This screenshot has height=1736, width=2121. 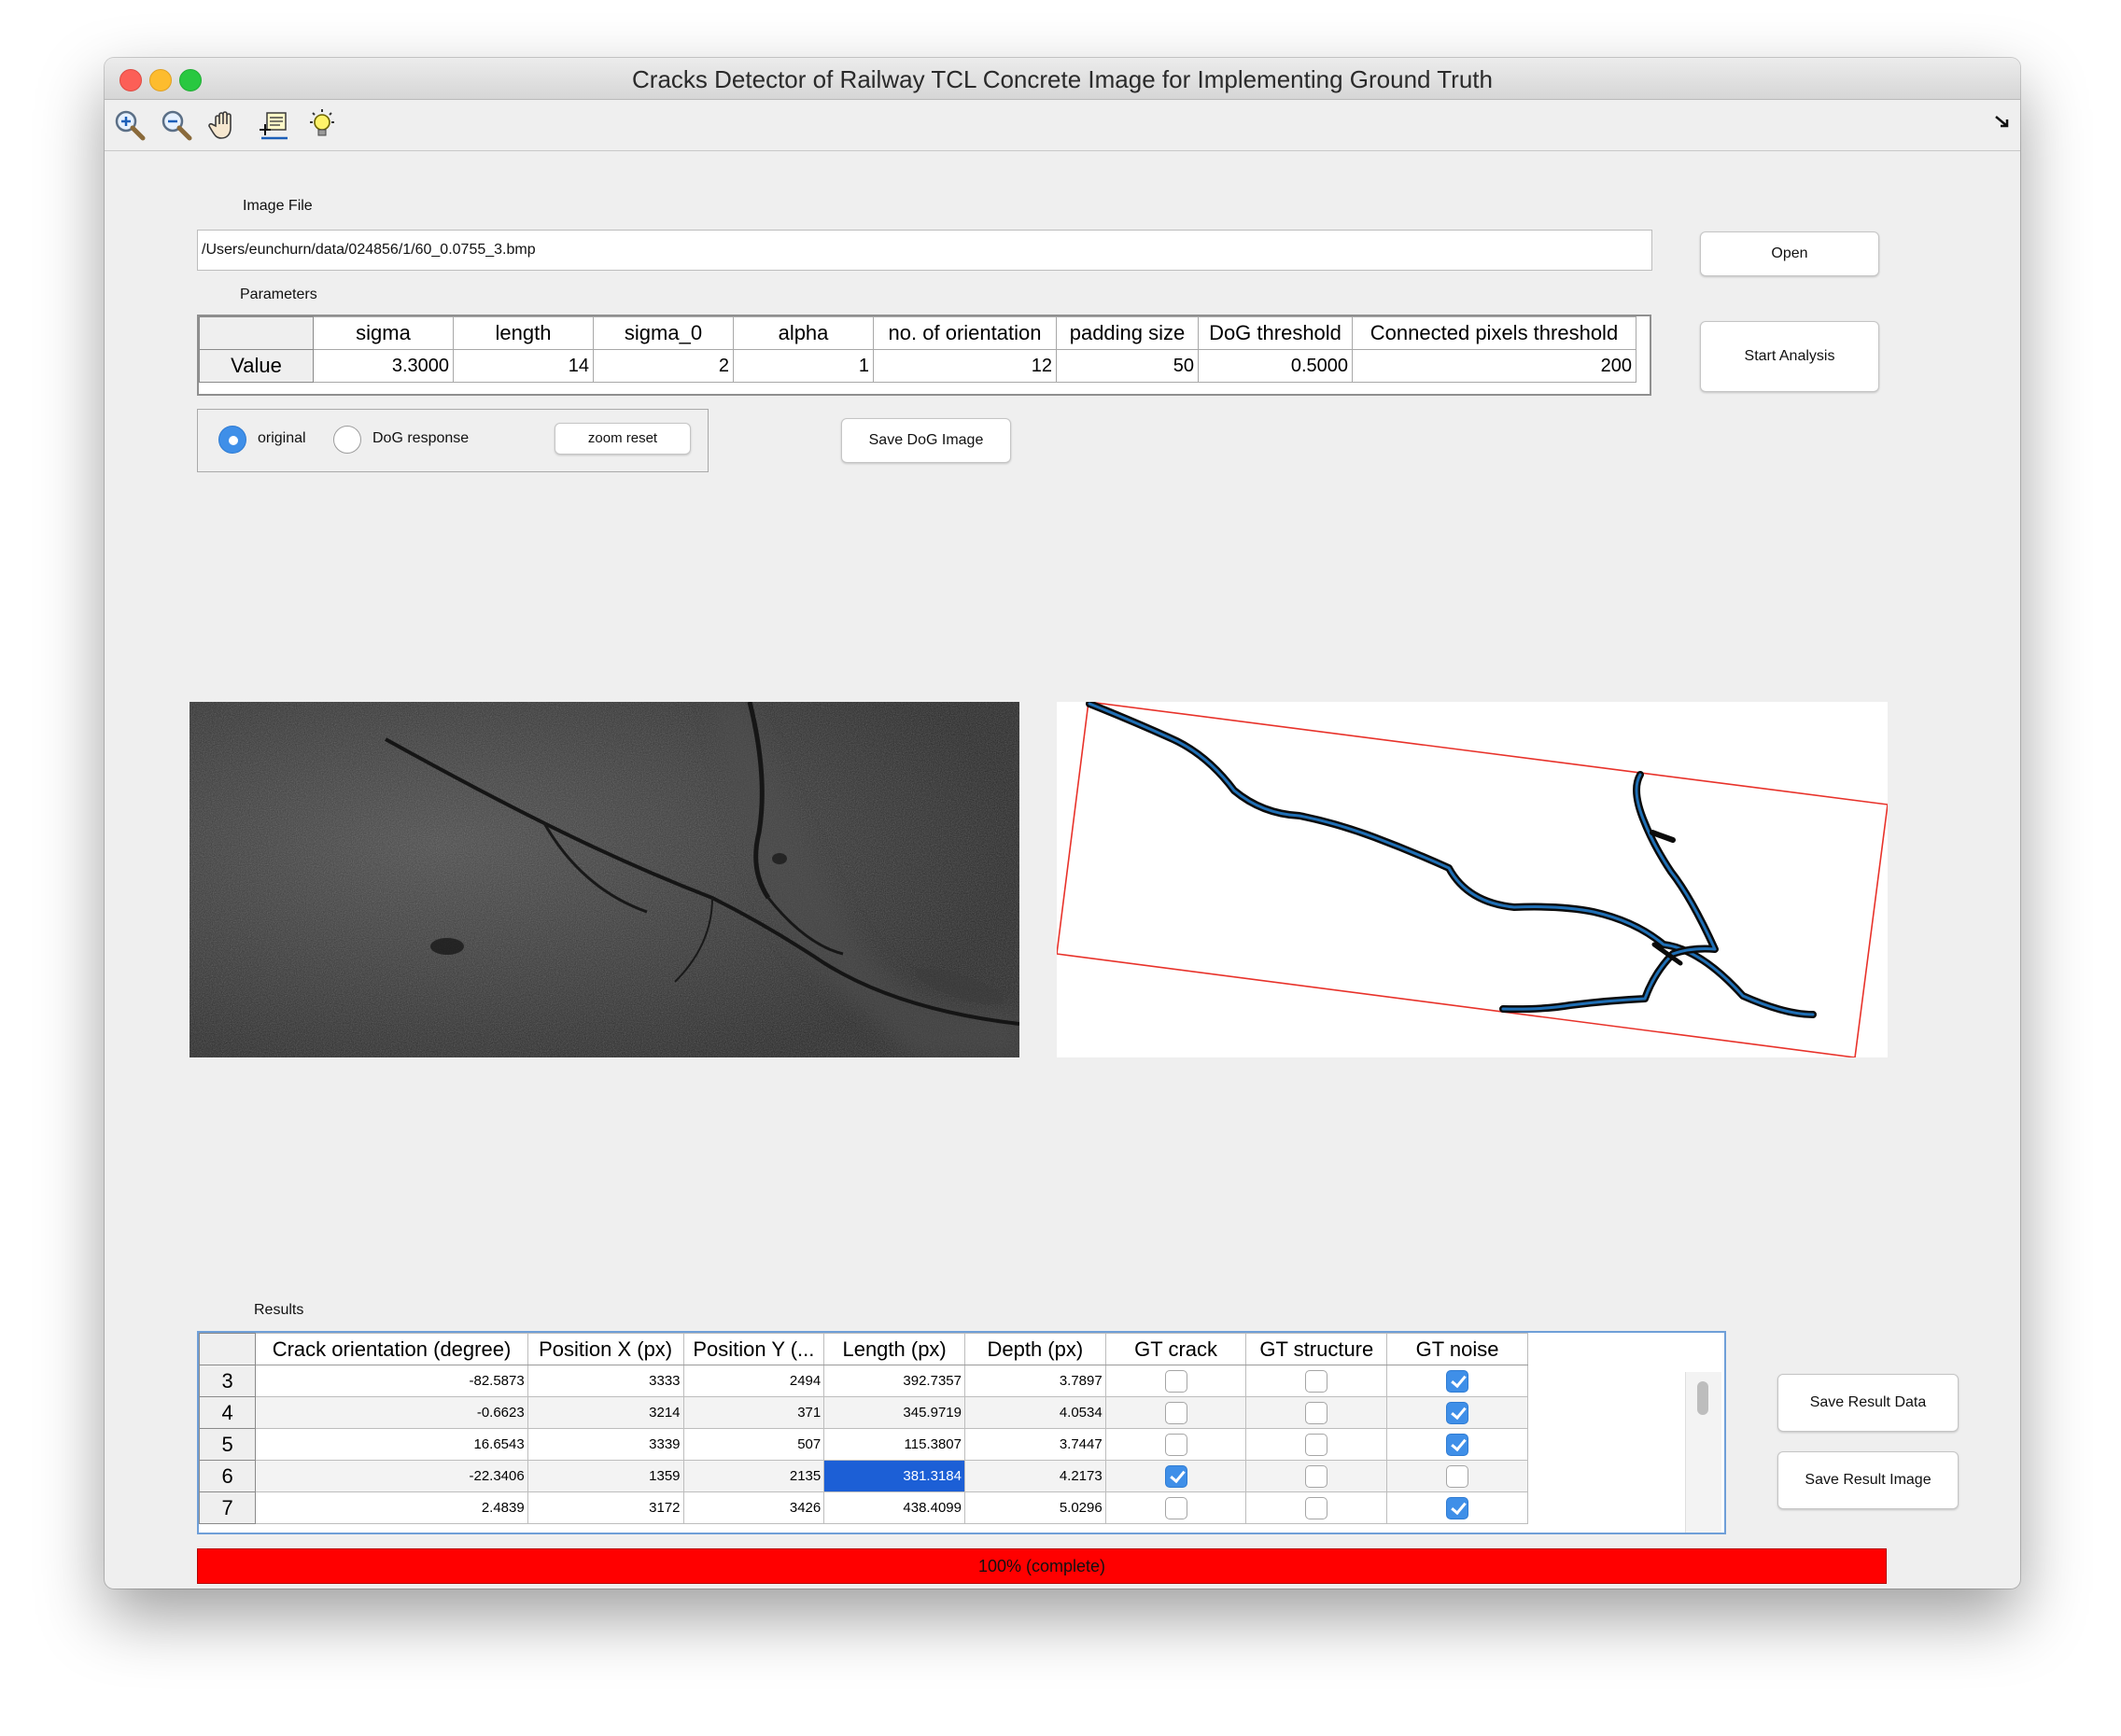 I want to click on open-button: Open, so click(x=1790, y=253).